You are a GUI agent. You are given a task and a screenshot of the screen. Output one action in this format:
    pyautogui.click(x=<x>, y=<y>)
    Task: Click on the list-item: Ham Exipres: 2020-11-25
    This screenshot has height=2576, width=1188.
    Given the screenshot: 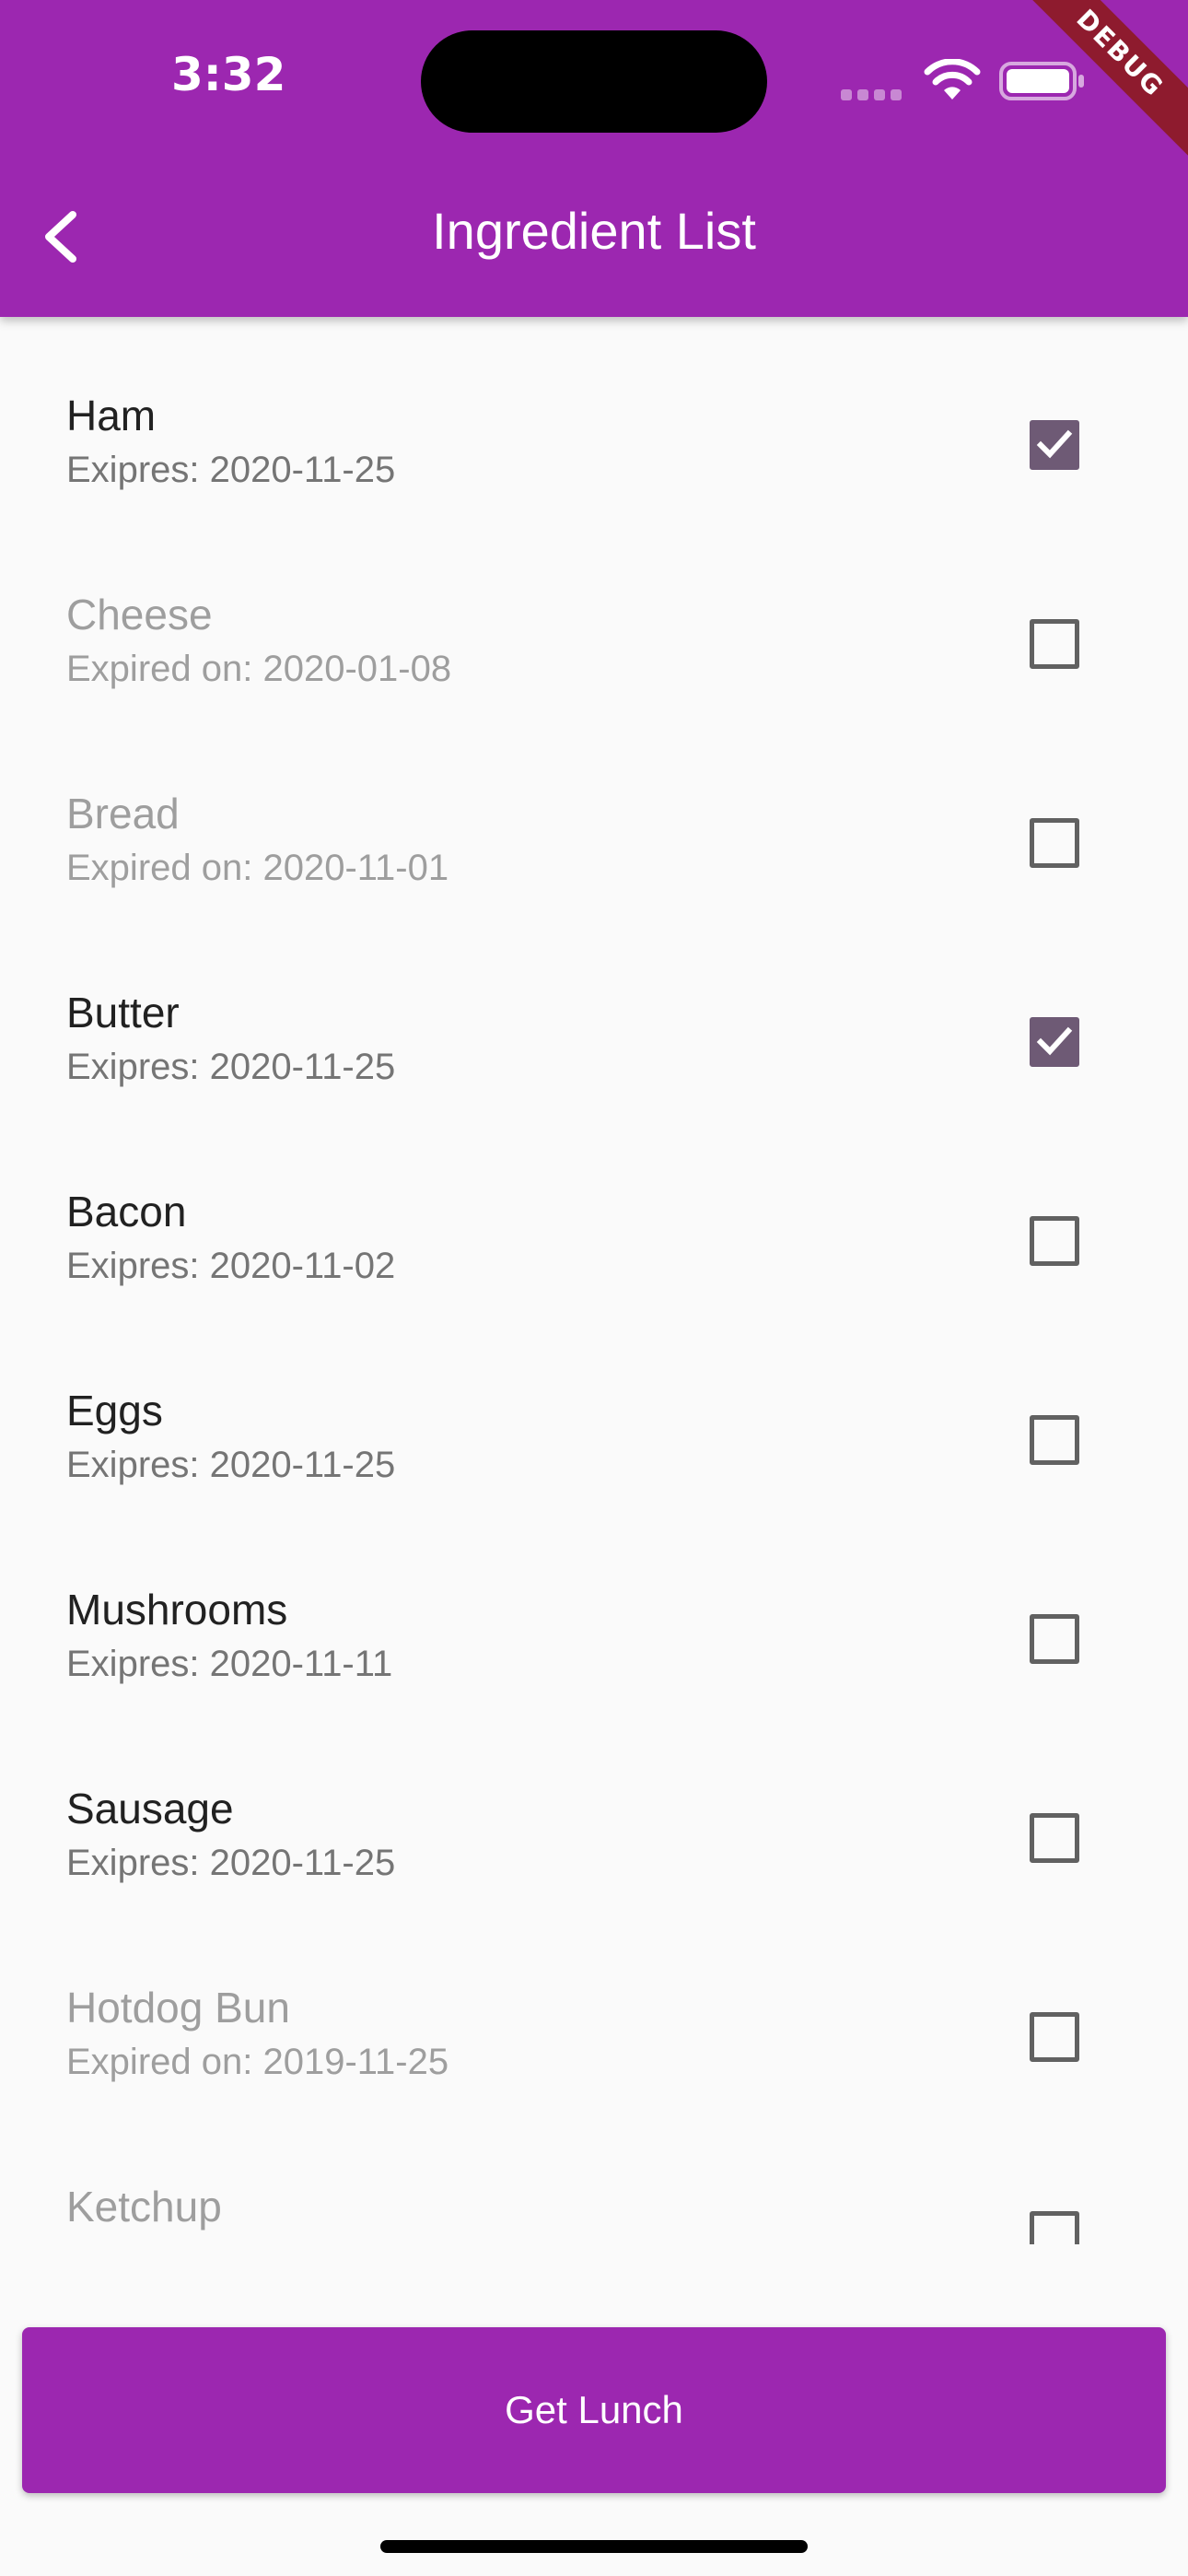 What is the action you would take?
    pyautogui.click(x=594, y=416)
    